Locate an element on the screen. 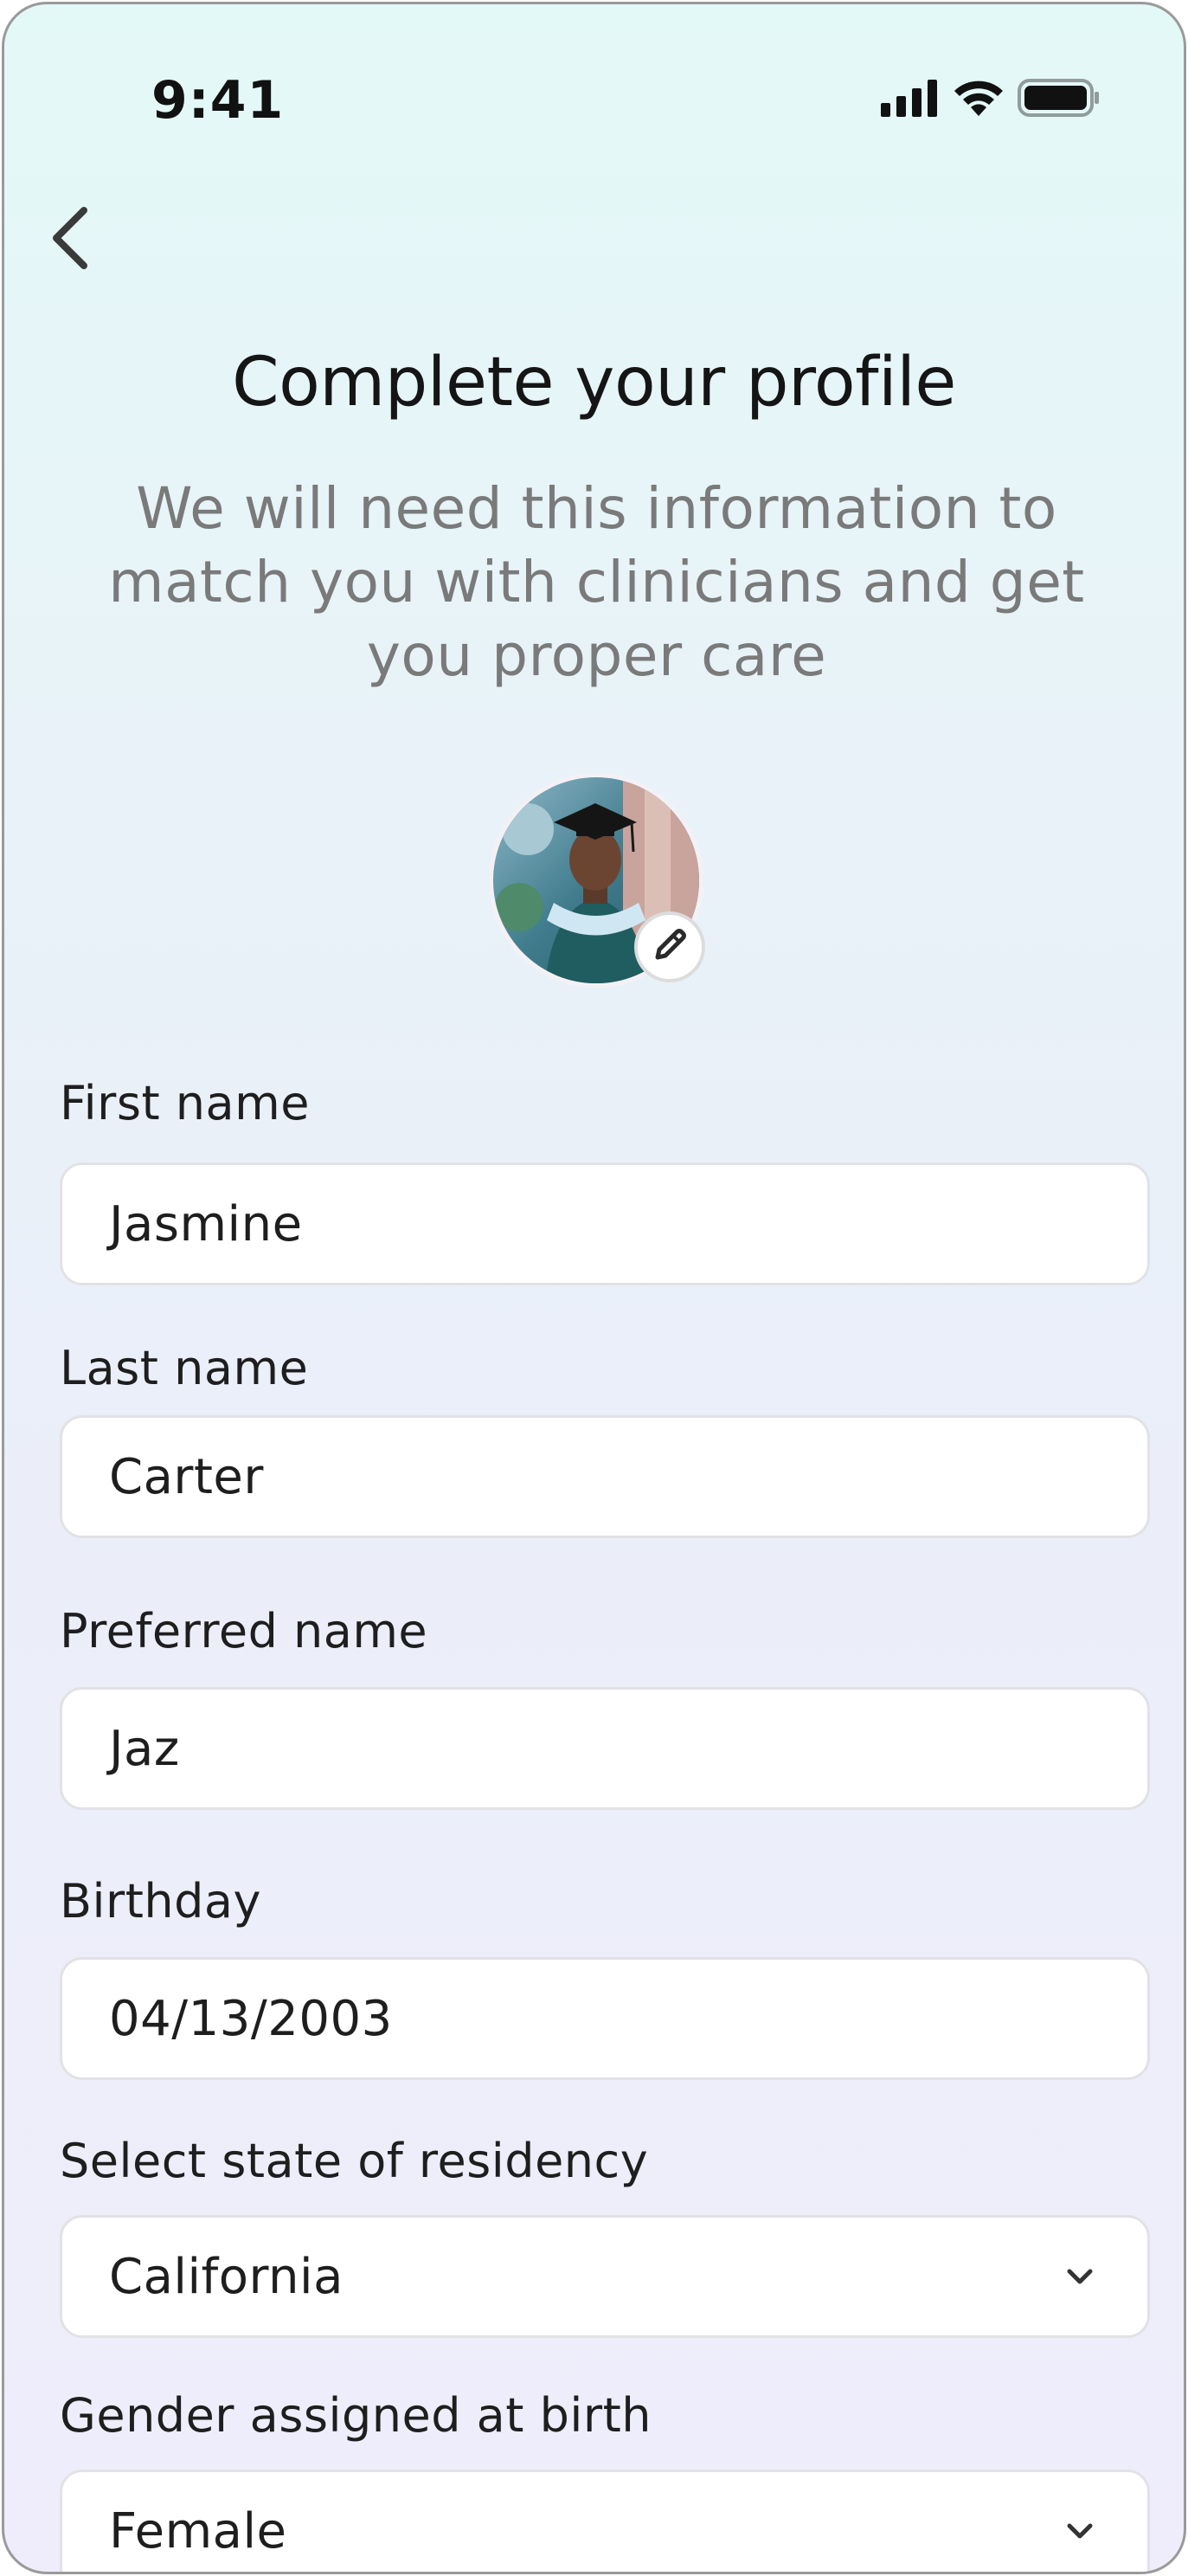 The height and width of the screenshot is (2576, 1188). battery-icon is located at coordinates (1059, 99).